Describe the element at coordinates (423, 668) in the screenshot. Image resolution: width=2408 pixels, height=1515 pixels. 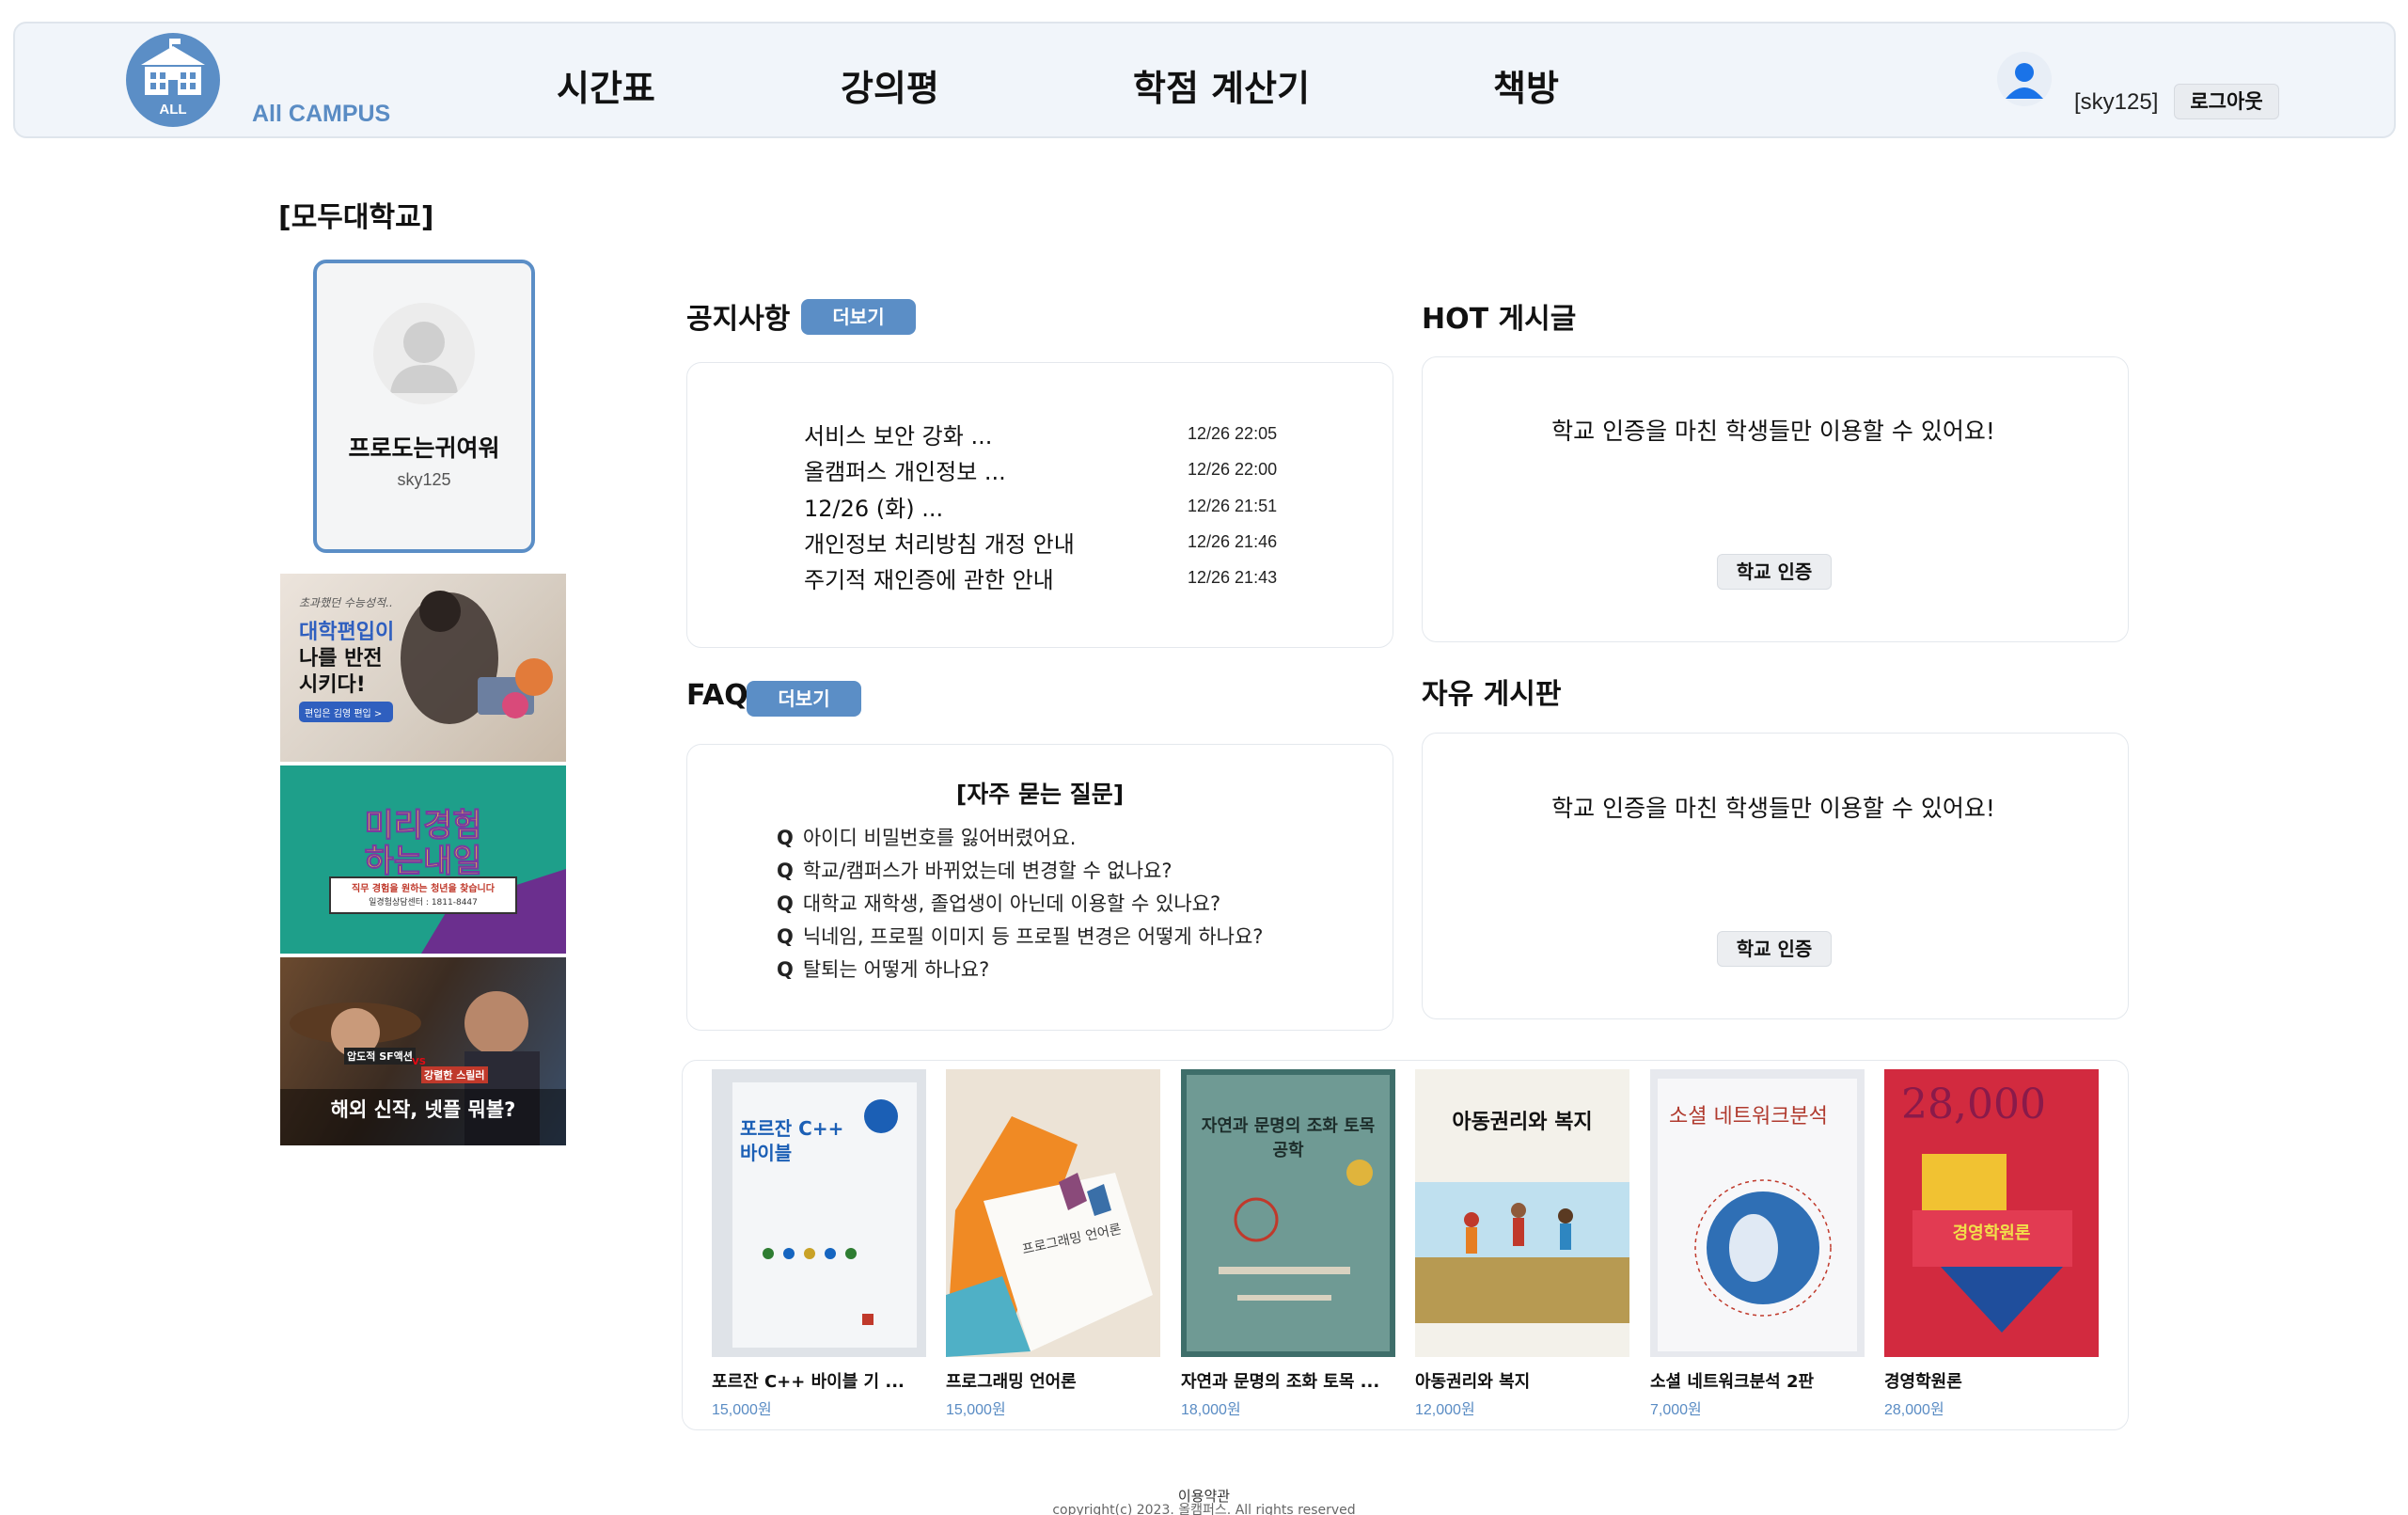
I see `ad-banner-transfer: 초과했던 수능성적.. 대학편입이 나를 반전 시키다! 편입은 김영 편입 >` at that location.